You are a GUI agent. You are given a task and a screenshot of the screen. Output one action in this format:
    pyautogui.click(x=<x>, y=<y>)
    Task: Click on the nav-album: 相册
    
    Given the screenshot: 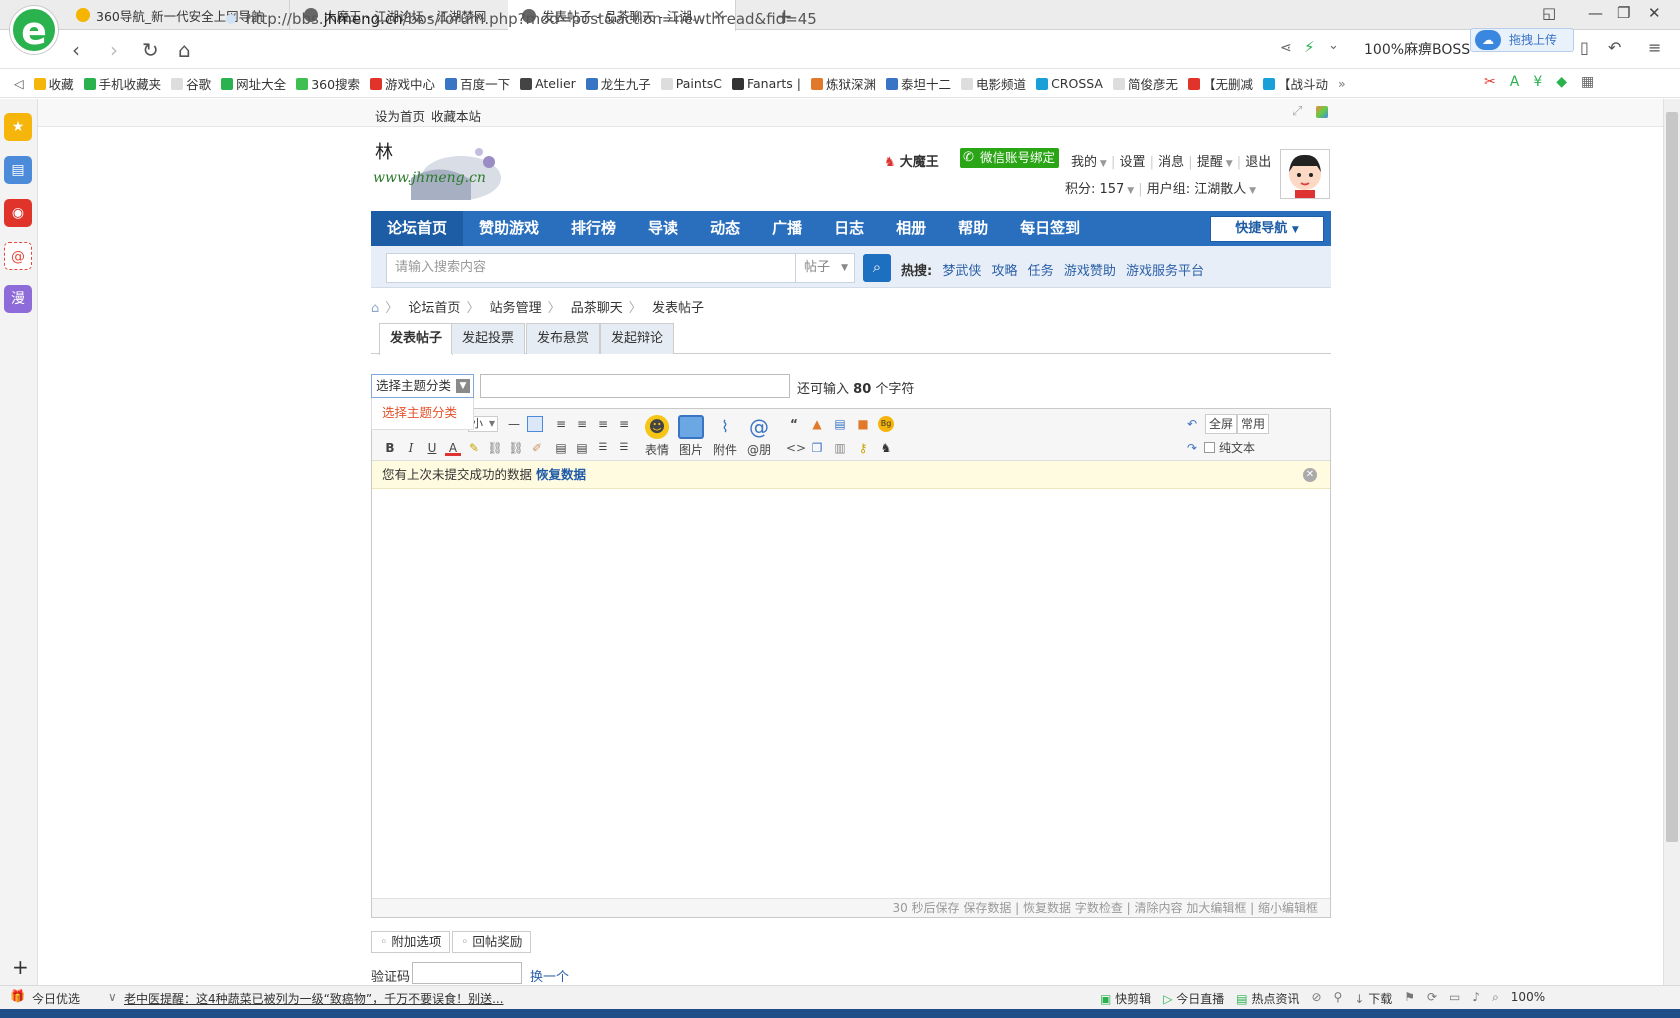 What is the action you would take?
    pyautogui.click(x=911, y=228)
    